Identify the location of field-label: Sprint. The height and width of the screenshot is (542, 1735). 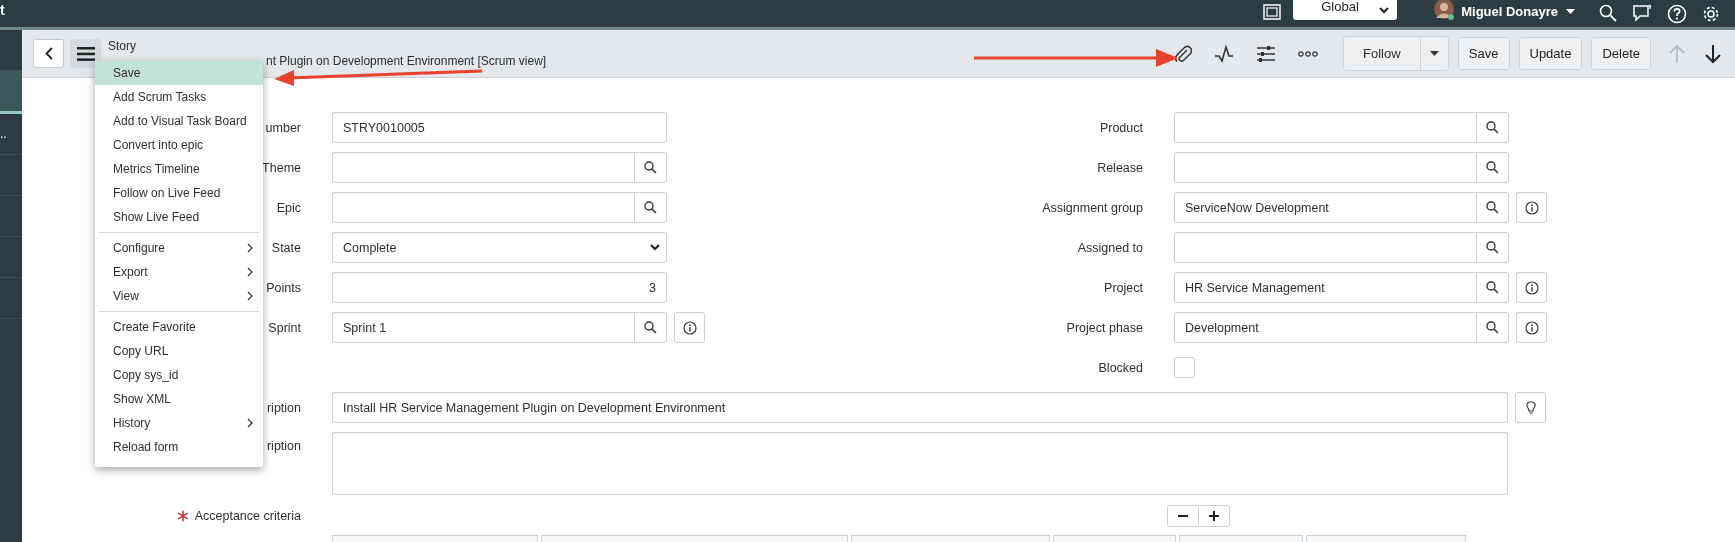
(284, 327).